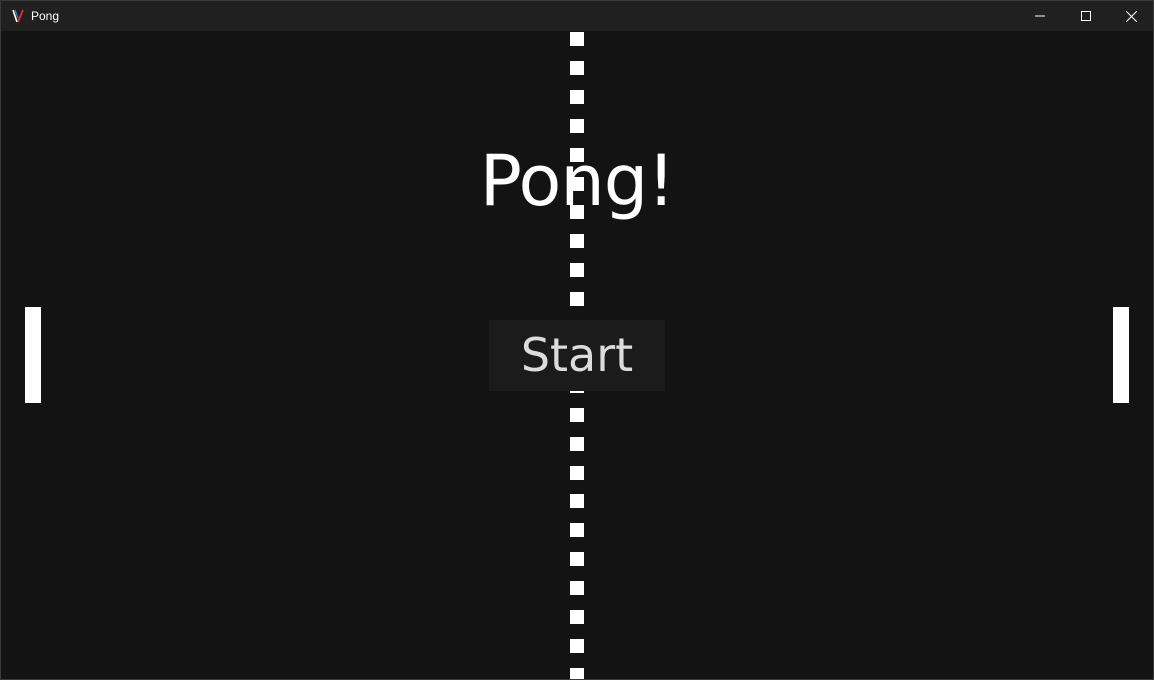  Describe the element at coordinates (18, 16) in the screenshot. I see `app-icon` at that location.